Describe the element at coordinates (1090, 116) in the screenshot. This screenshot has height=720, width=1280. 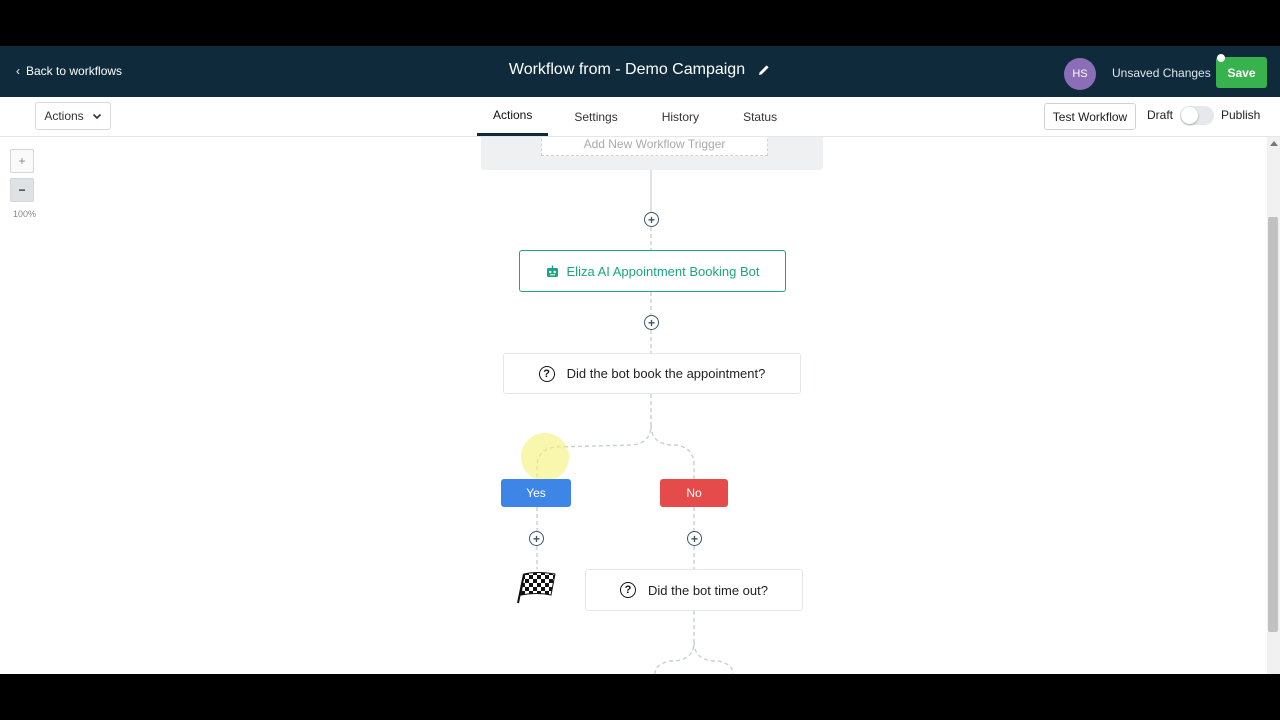
I see `test-workflow-button: Test Workflow` at that location.